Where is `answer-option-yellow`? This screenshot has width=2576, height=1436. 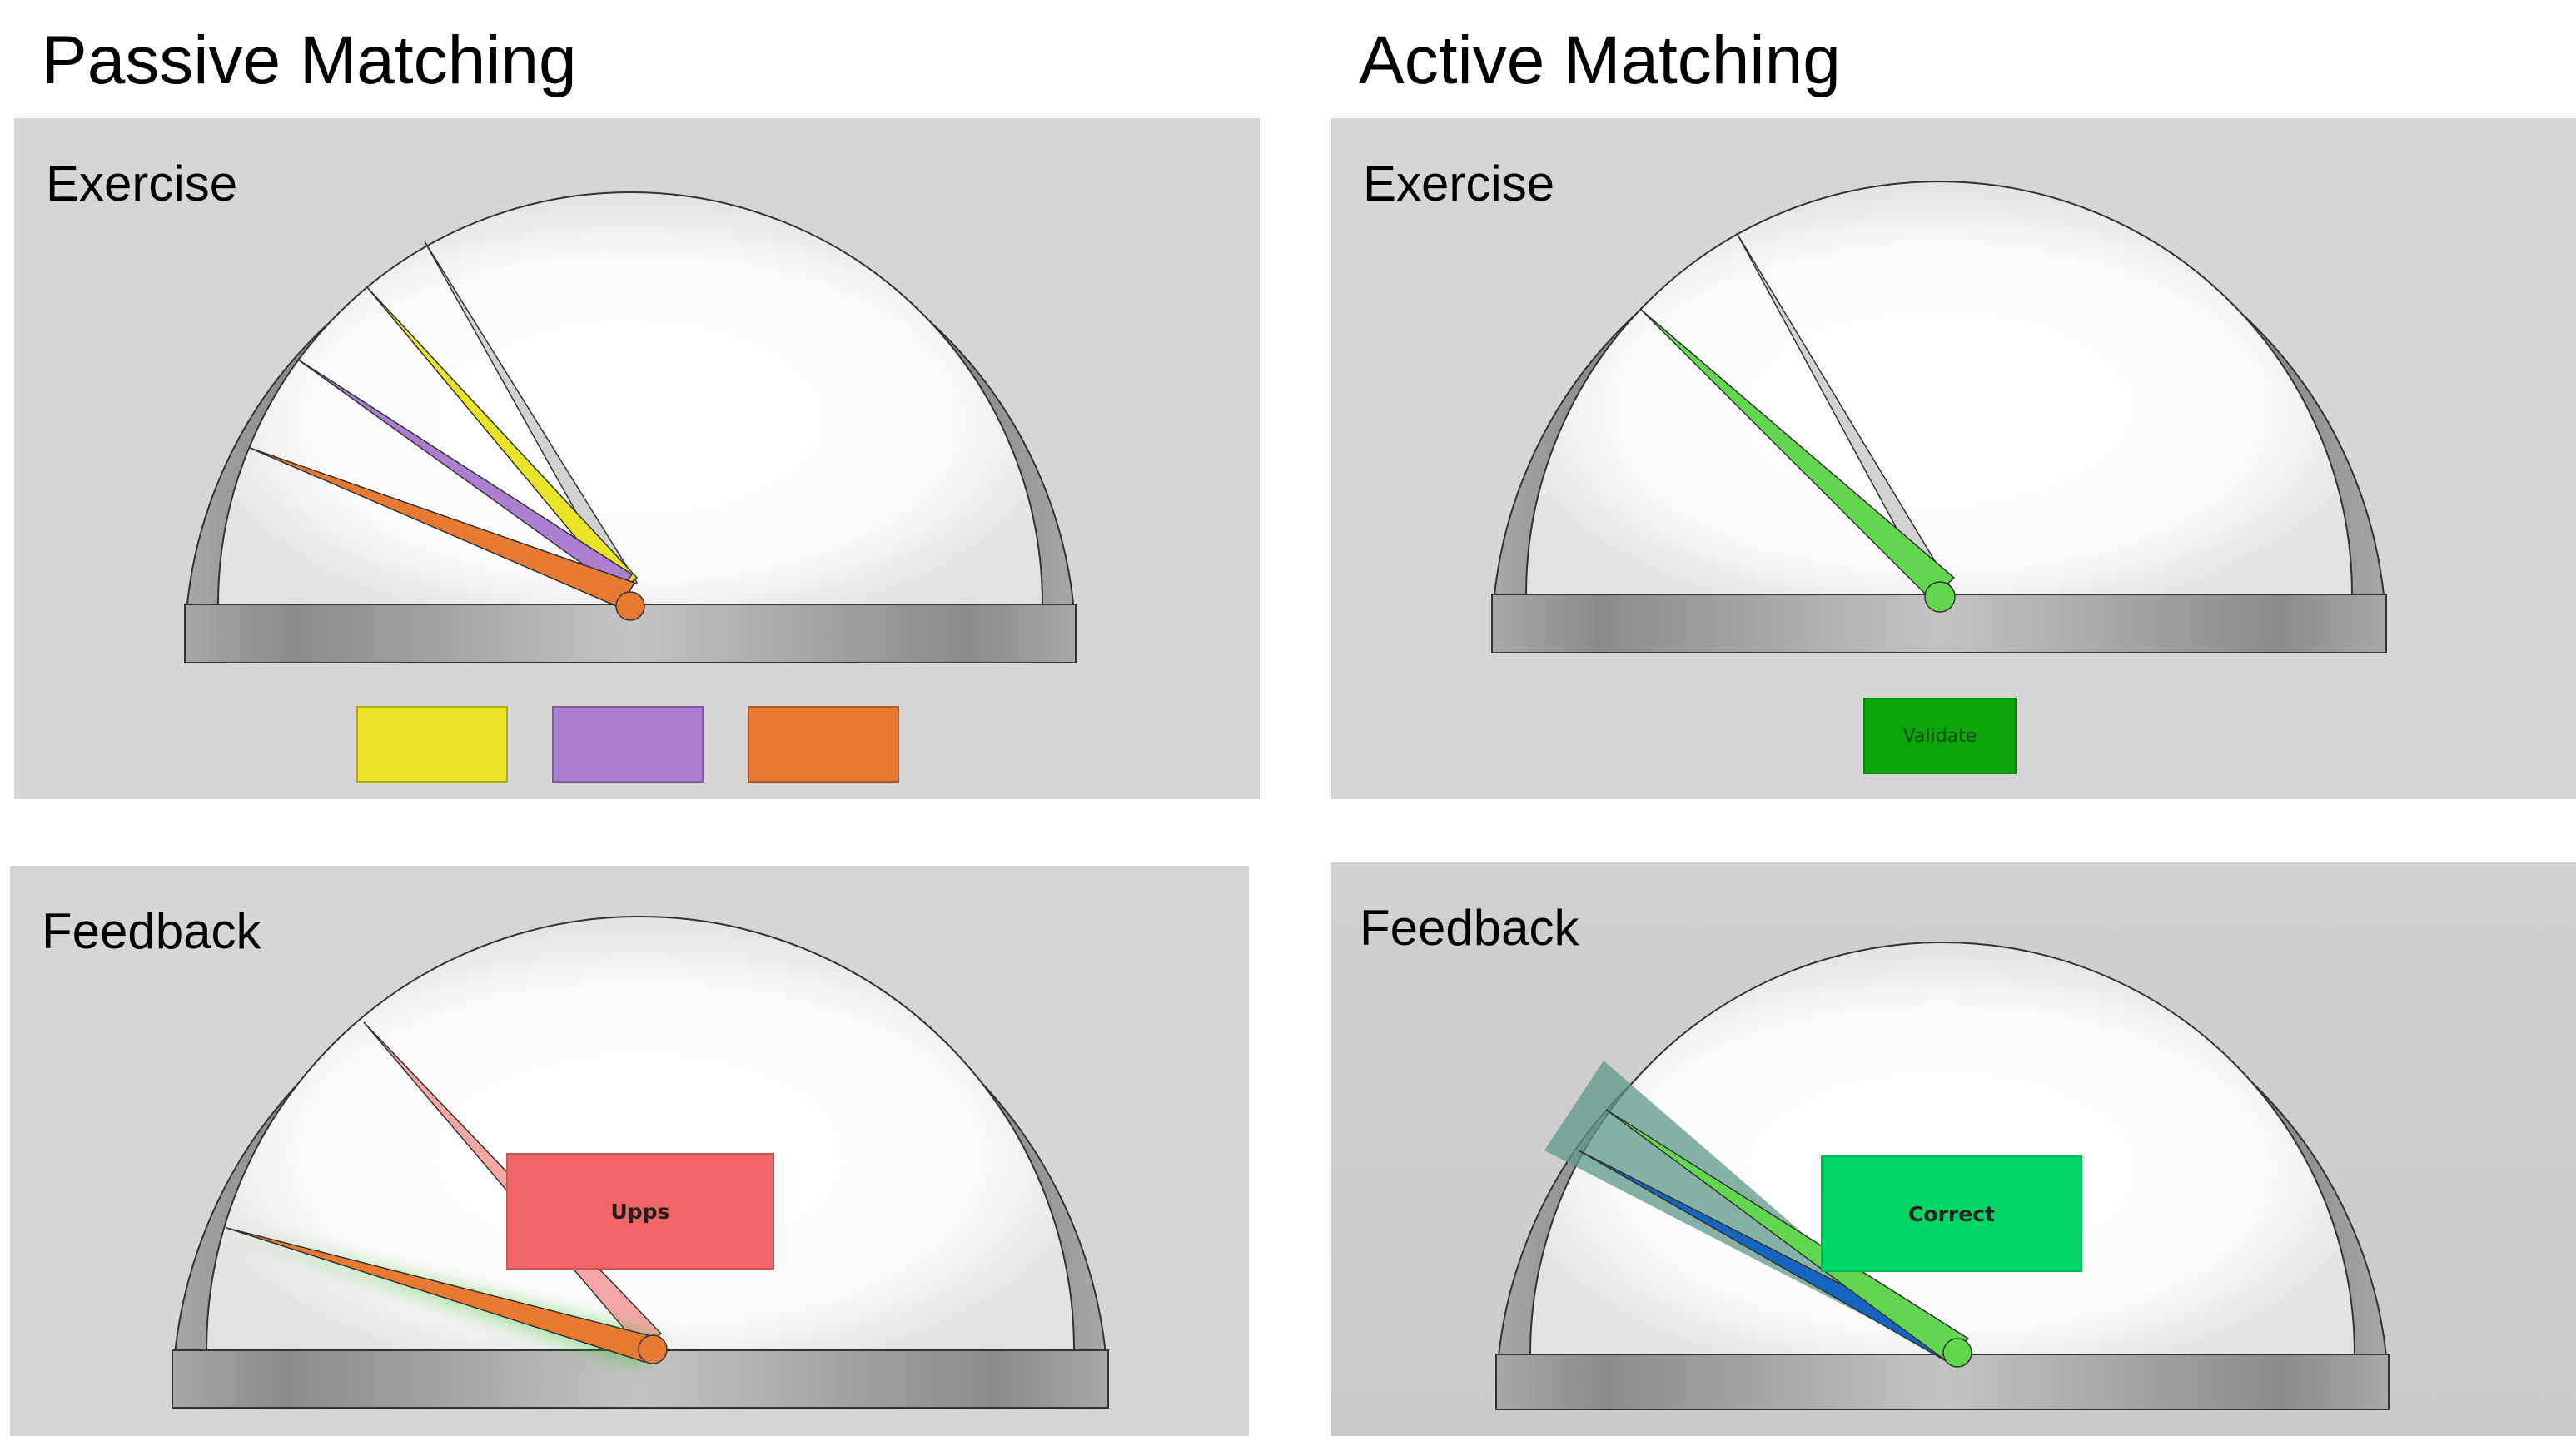
answer-option-yellow is located at coordinates (432, 745).